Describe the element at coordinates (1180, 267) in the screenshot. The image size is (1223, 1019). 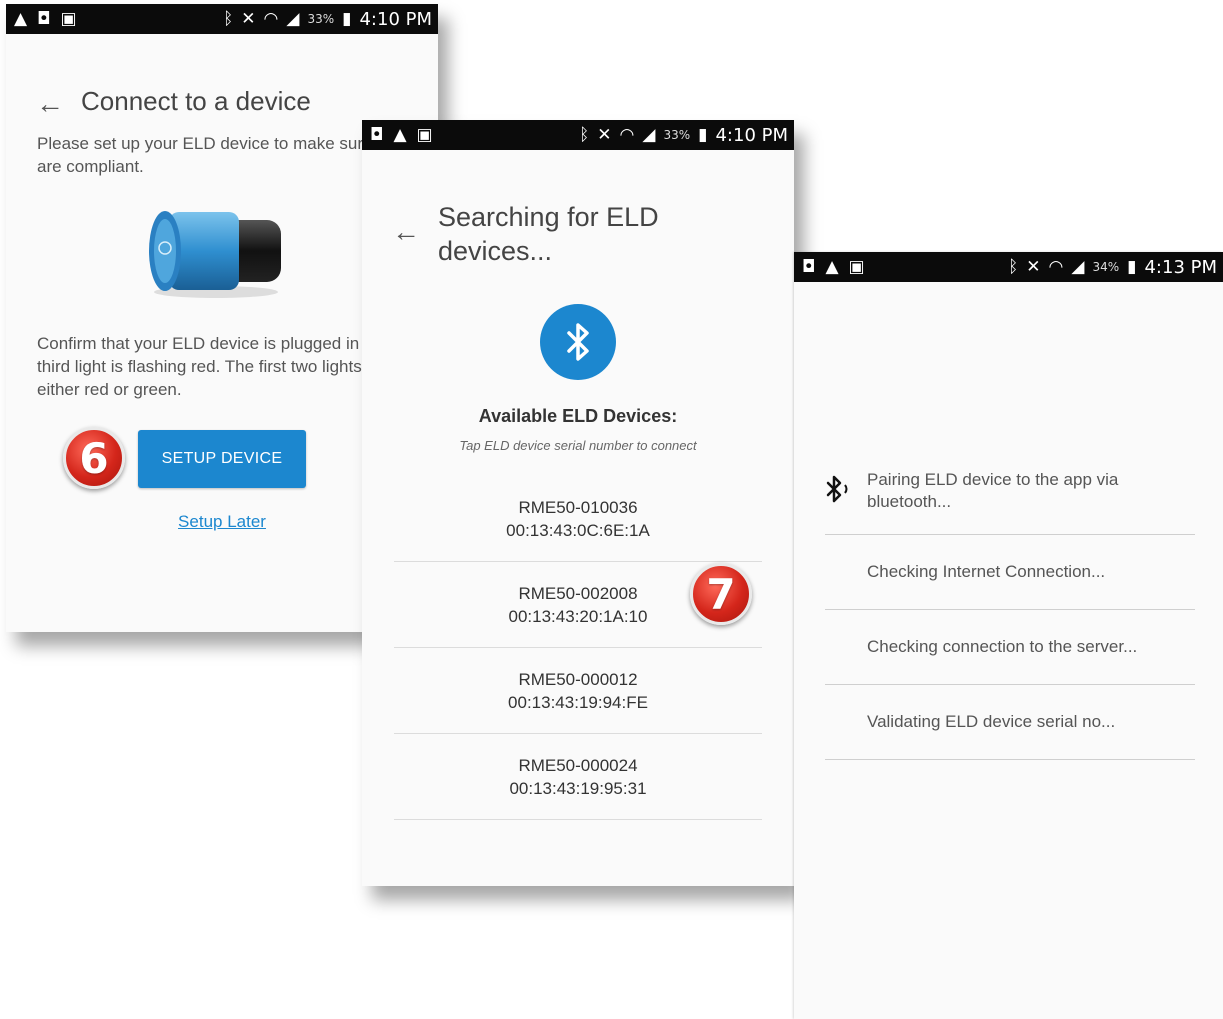
I see `clock: 4:13 PM` at that location.